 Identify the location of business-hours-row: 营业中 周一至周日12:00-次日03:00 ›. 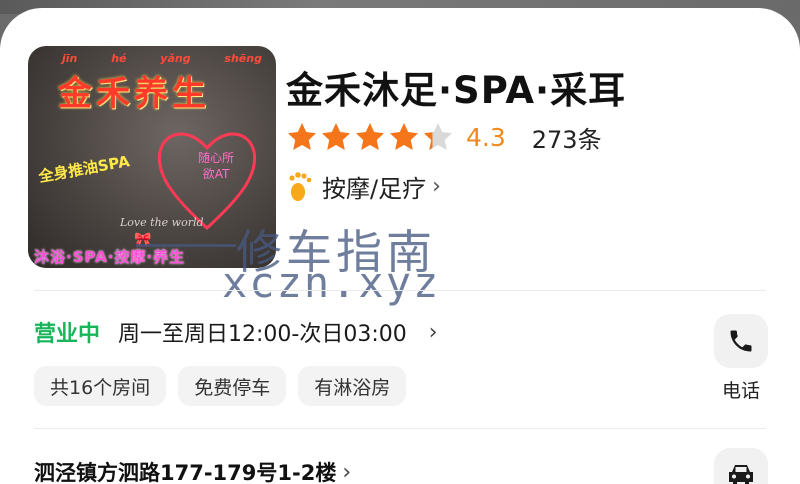
(236, 332).